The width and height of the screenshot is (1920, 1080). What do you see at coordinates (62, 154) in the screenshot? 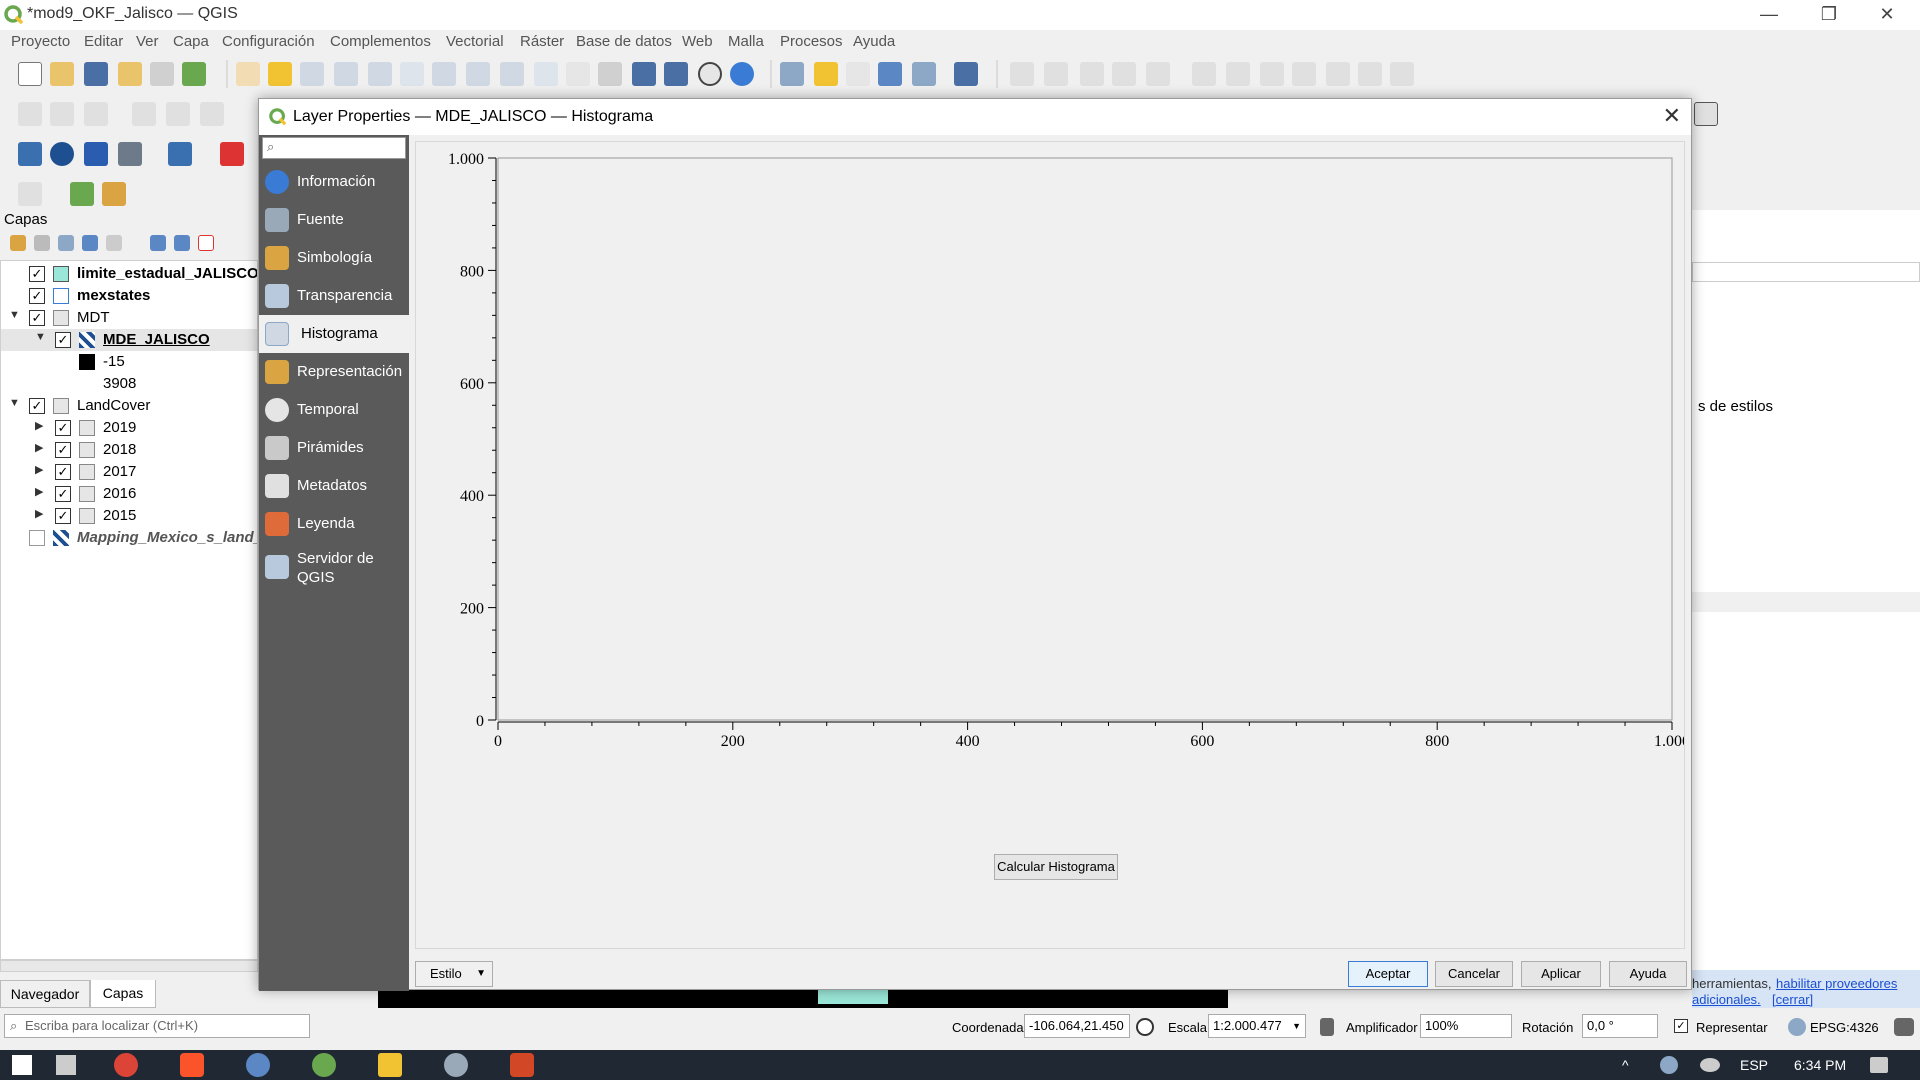
I see `plugin-icon` at bounding box center [62, 154].